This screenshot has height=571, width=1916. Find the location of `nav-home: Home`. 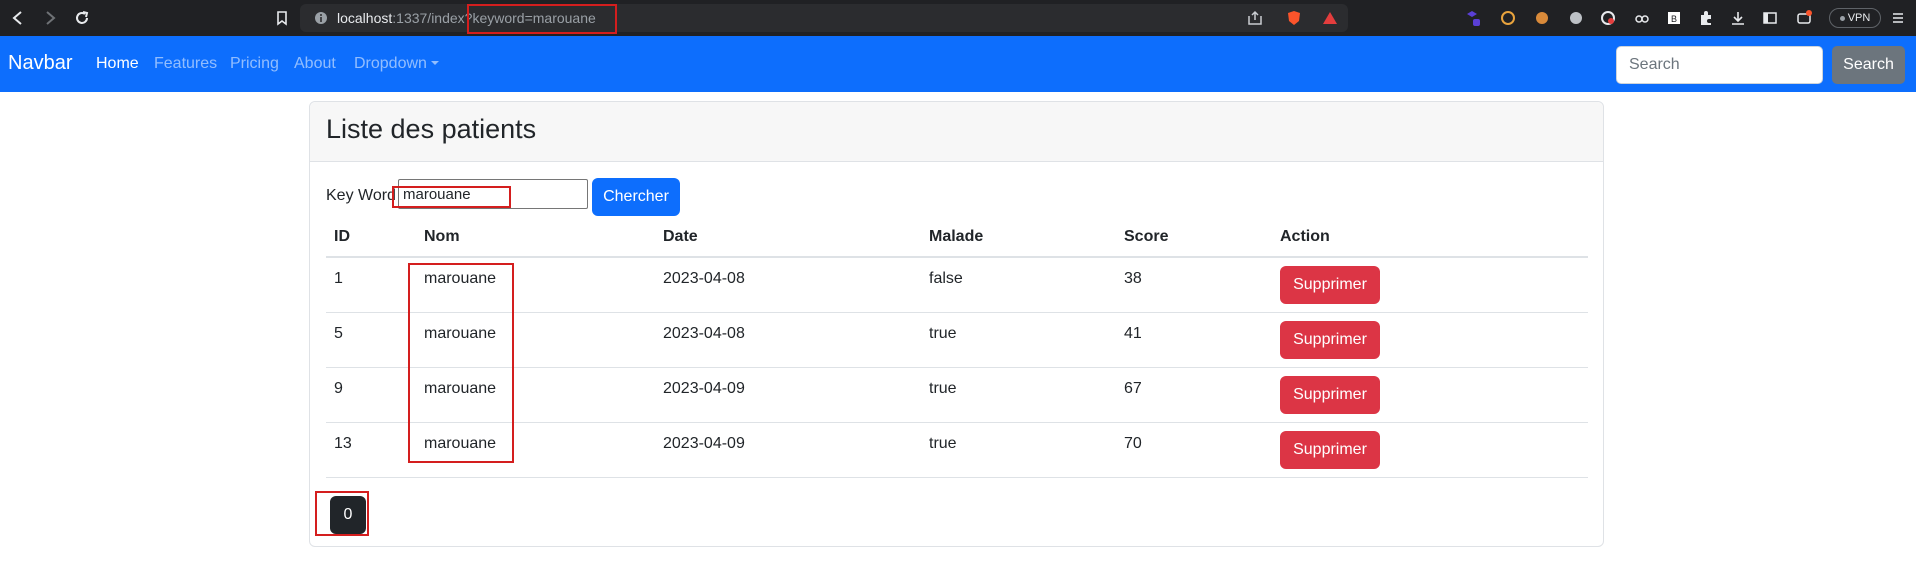

nav-home: Home is located at coordinates (117, 64).